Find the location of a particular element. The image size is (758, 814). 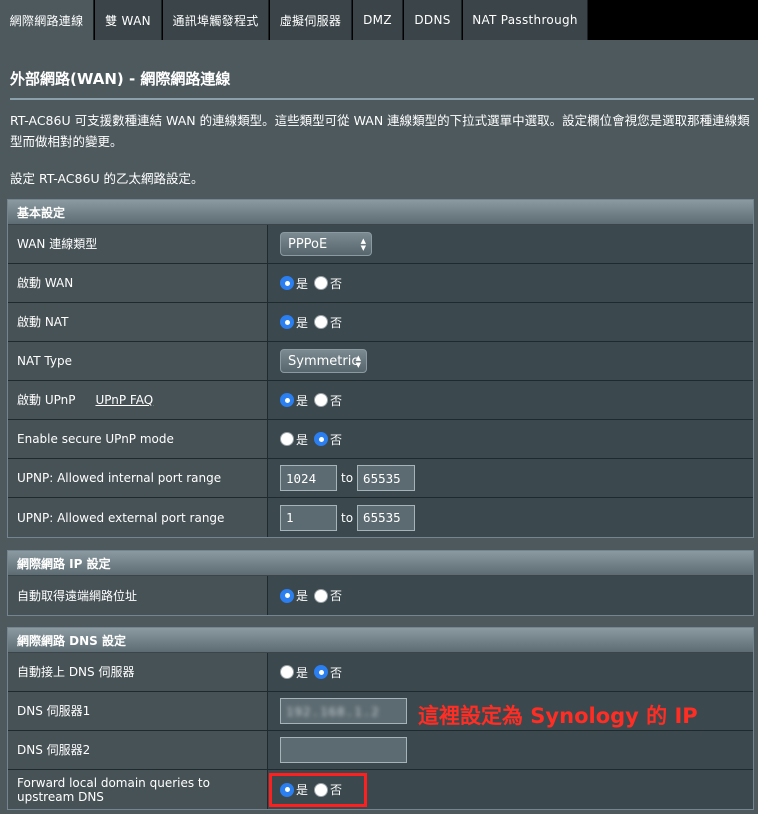

dns1-value-blurred: 192.168.1.2 is located at coordinates (333, 711).